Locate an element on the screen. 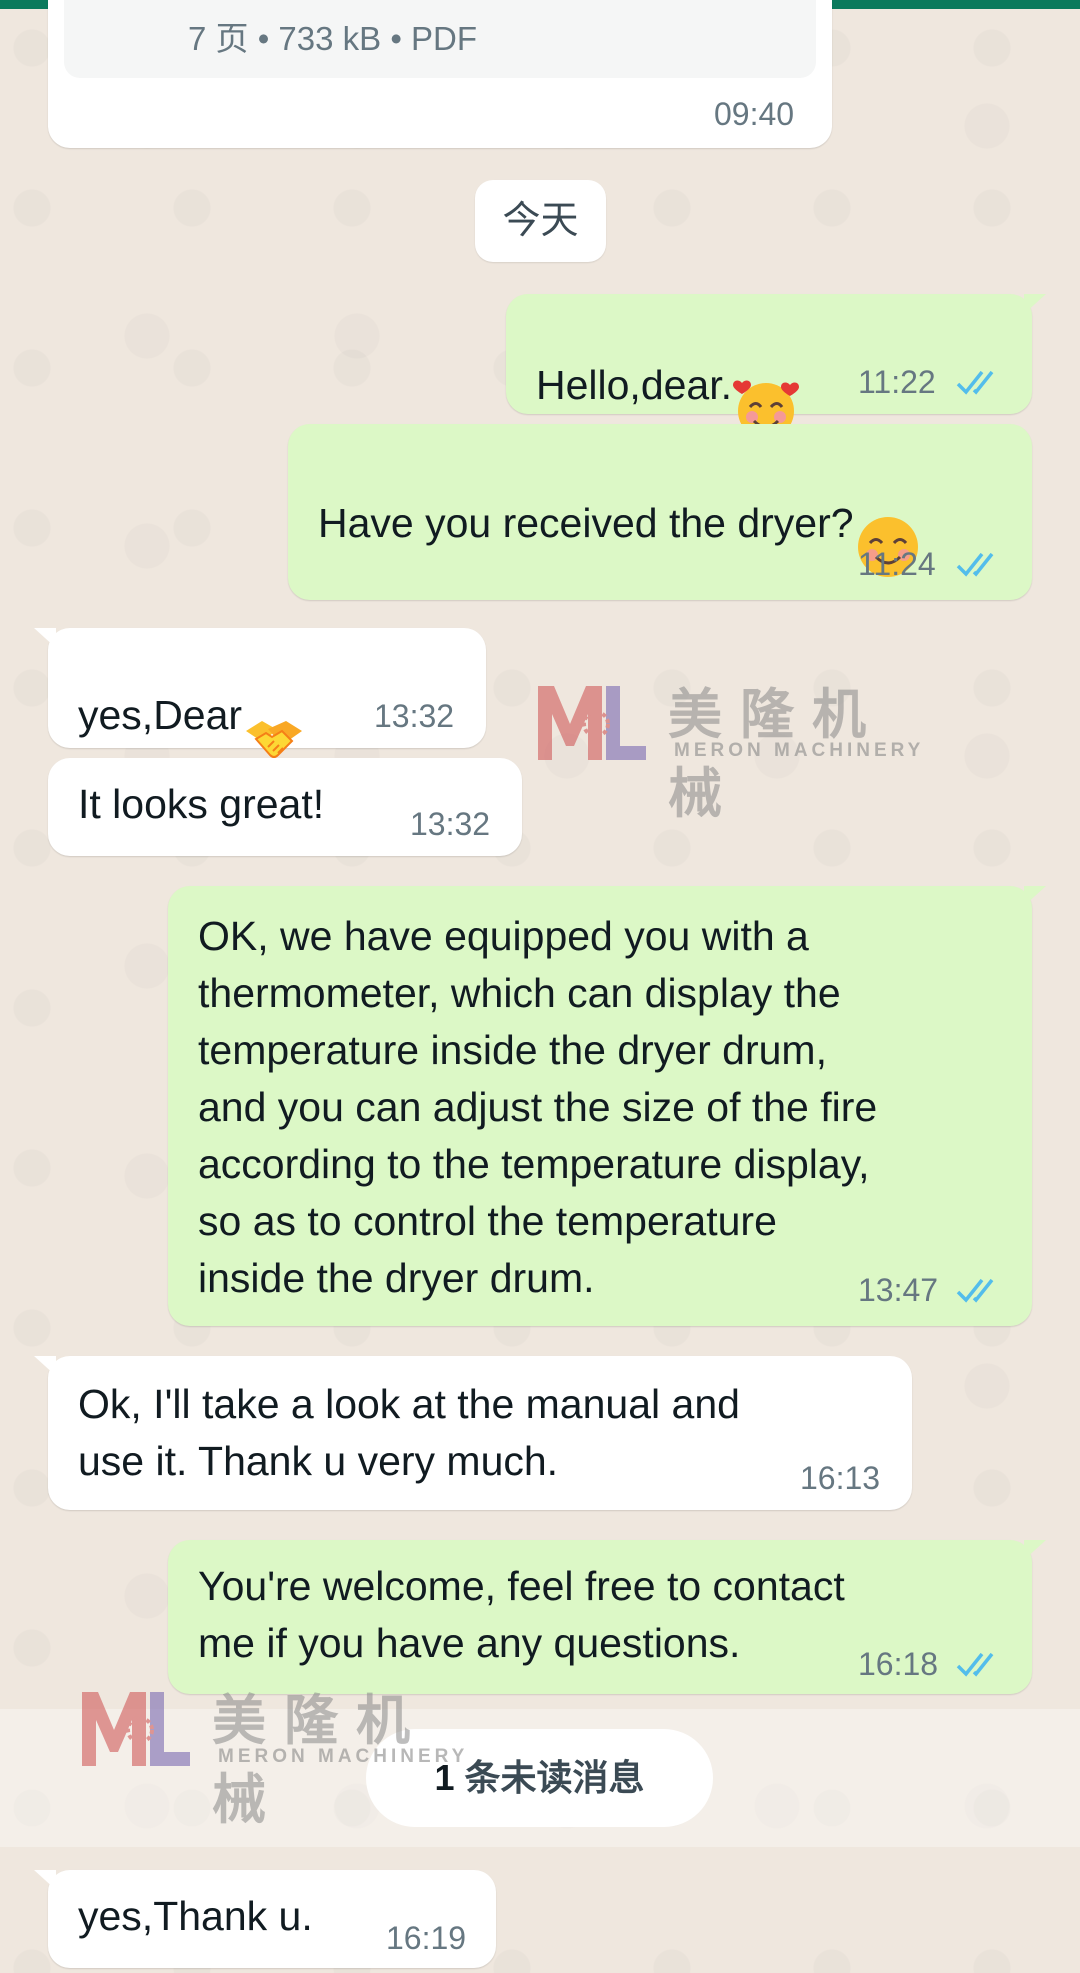  message-bubble-incoming: yes,Dear 13:32 is located at coordinates (260, 693).